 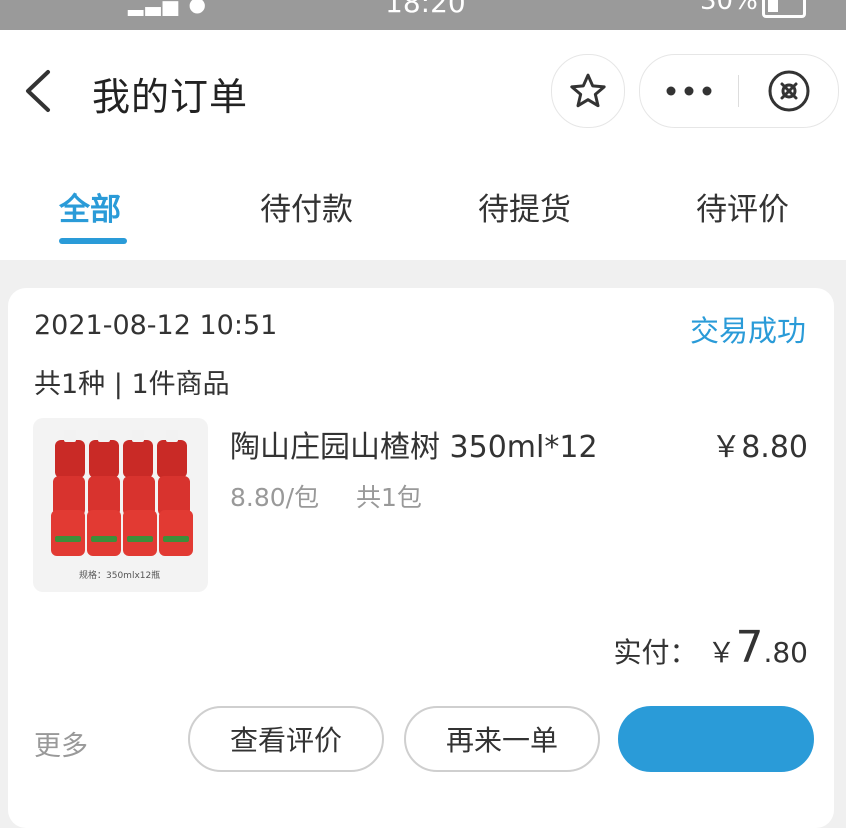 I want to click on product-bottles-image, so click(x=122, y=493).